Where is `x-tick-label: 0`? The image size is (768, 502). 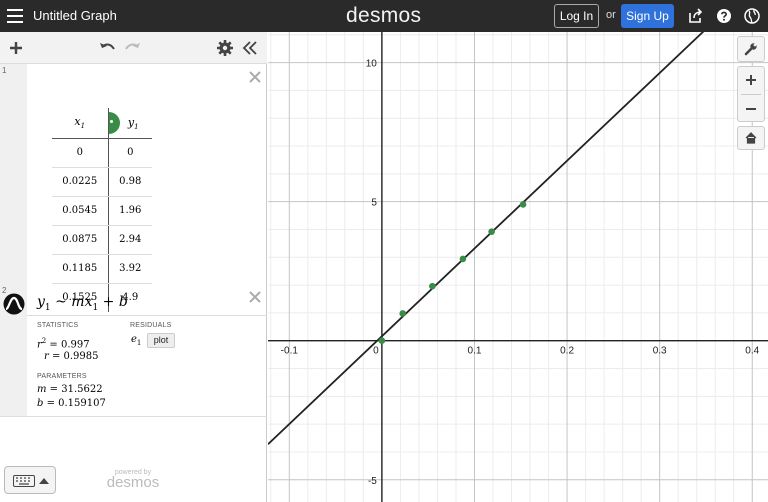 x-tick-label: 0 is located at coordinates (376, 351).